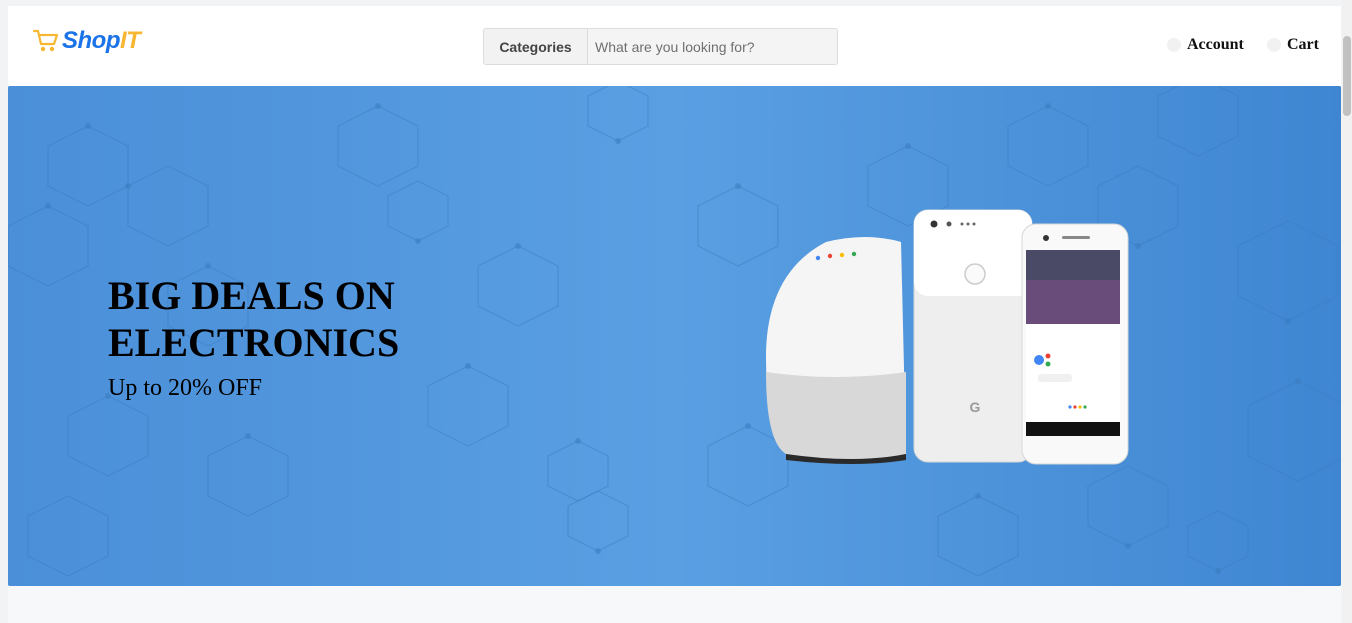  I want to click on logo-text: ShopIT, so click(101, 41).